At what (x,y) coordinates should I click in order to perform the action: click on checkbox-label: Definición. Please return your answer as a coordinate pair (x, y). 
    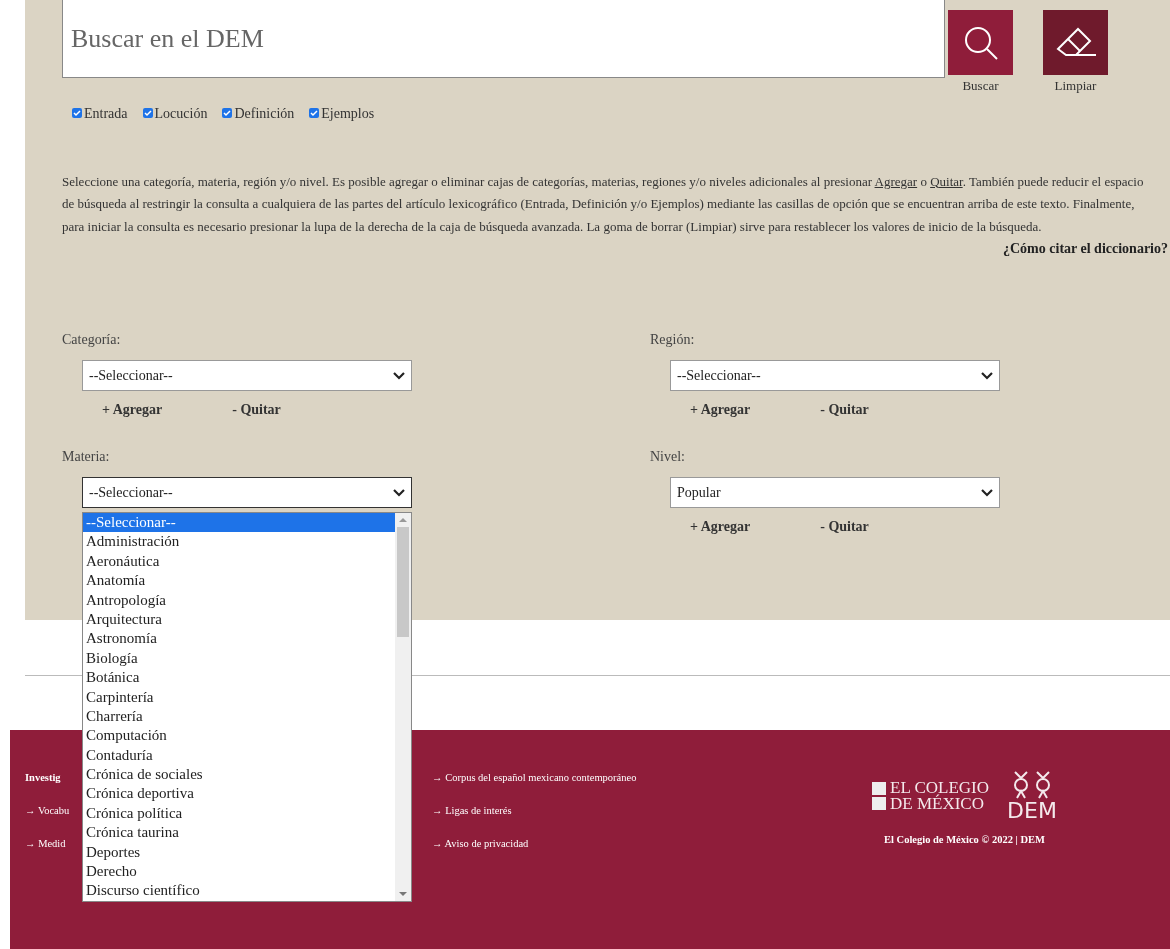
    Looking at the image, I should click on (264, 113).